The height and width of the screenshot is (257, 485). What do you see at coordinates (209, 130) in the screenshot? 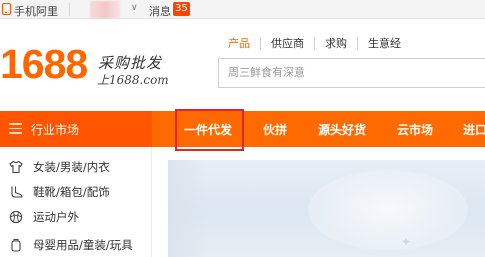
I see `annotation-highlight-box` at bounding box center [209, 130].